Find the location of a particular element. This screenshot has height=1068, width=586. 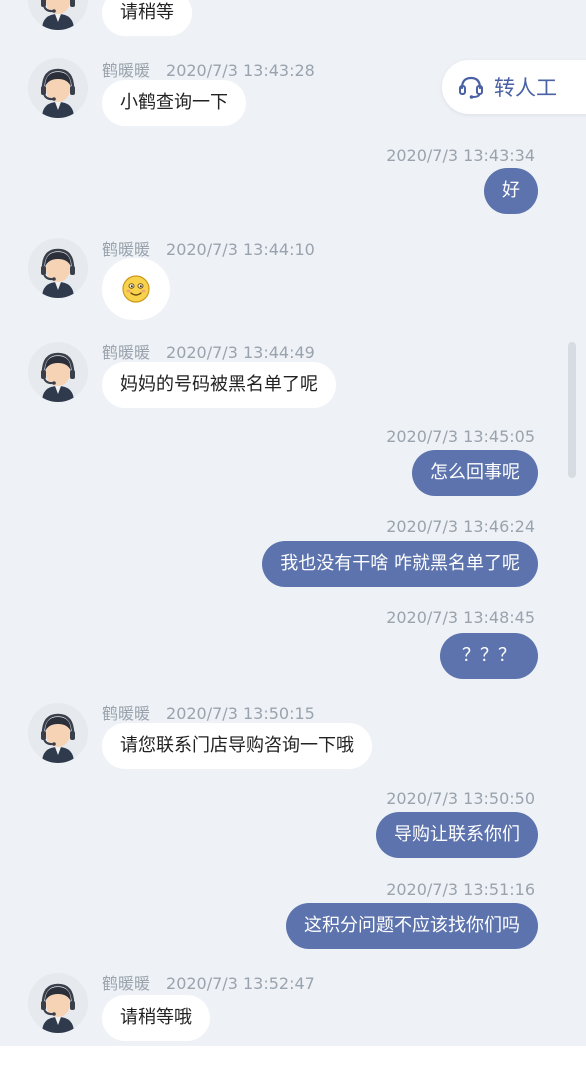

message-meta: 鹤暖暖 2020/7/3 13:44:49 is located at coordinates (208, 351).